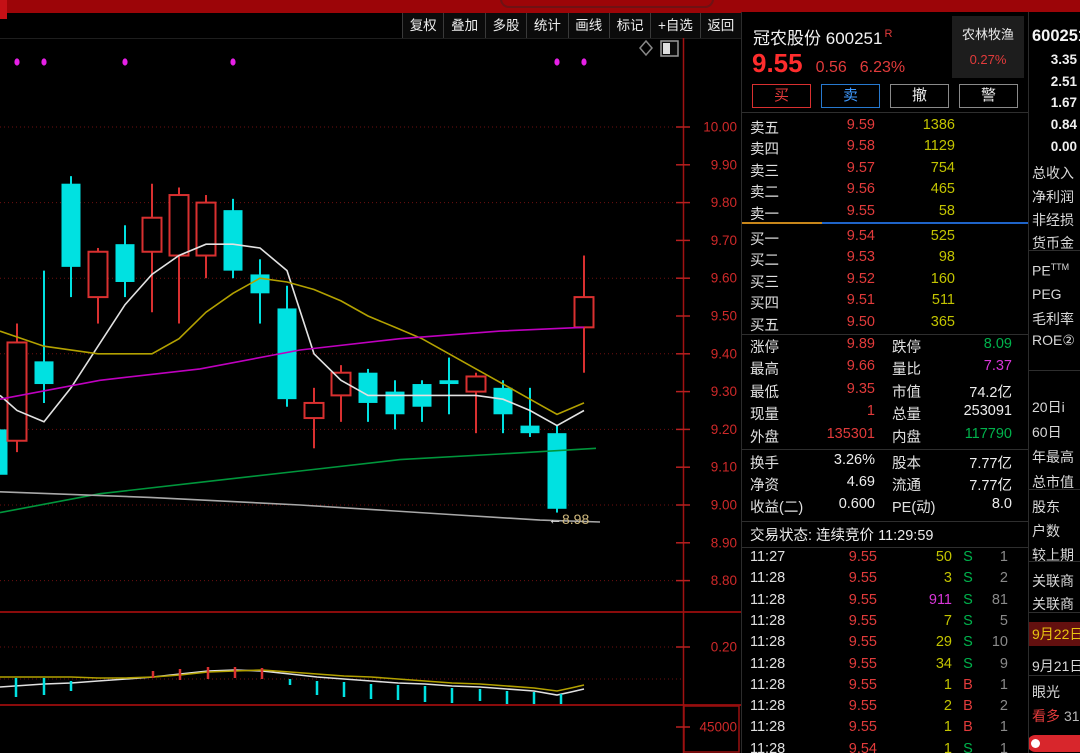 This screenshot has width=1080, height=753. Describe the element at coordinates (724, 164) in the screenshot. I see `price-tick-label: 9.90` at that location.